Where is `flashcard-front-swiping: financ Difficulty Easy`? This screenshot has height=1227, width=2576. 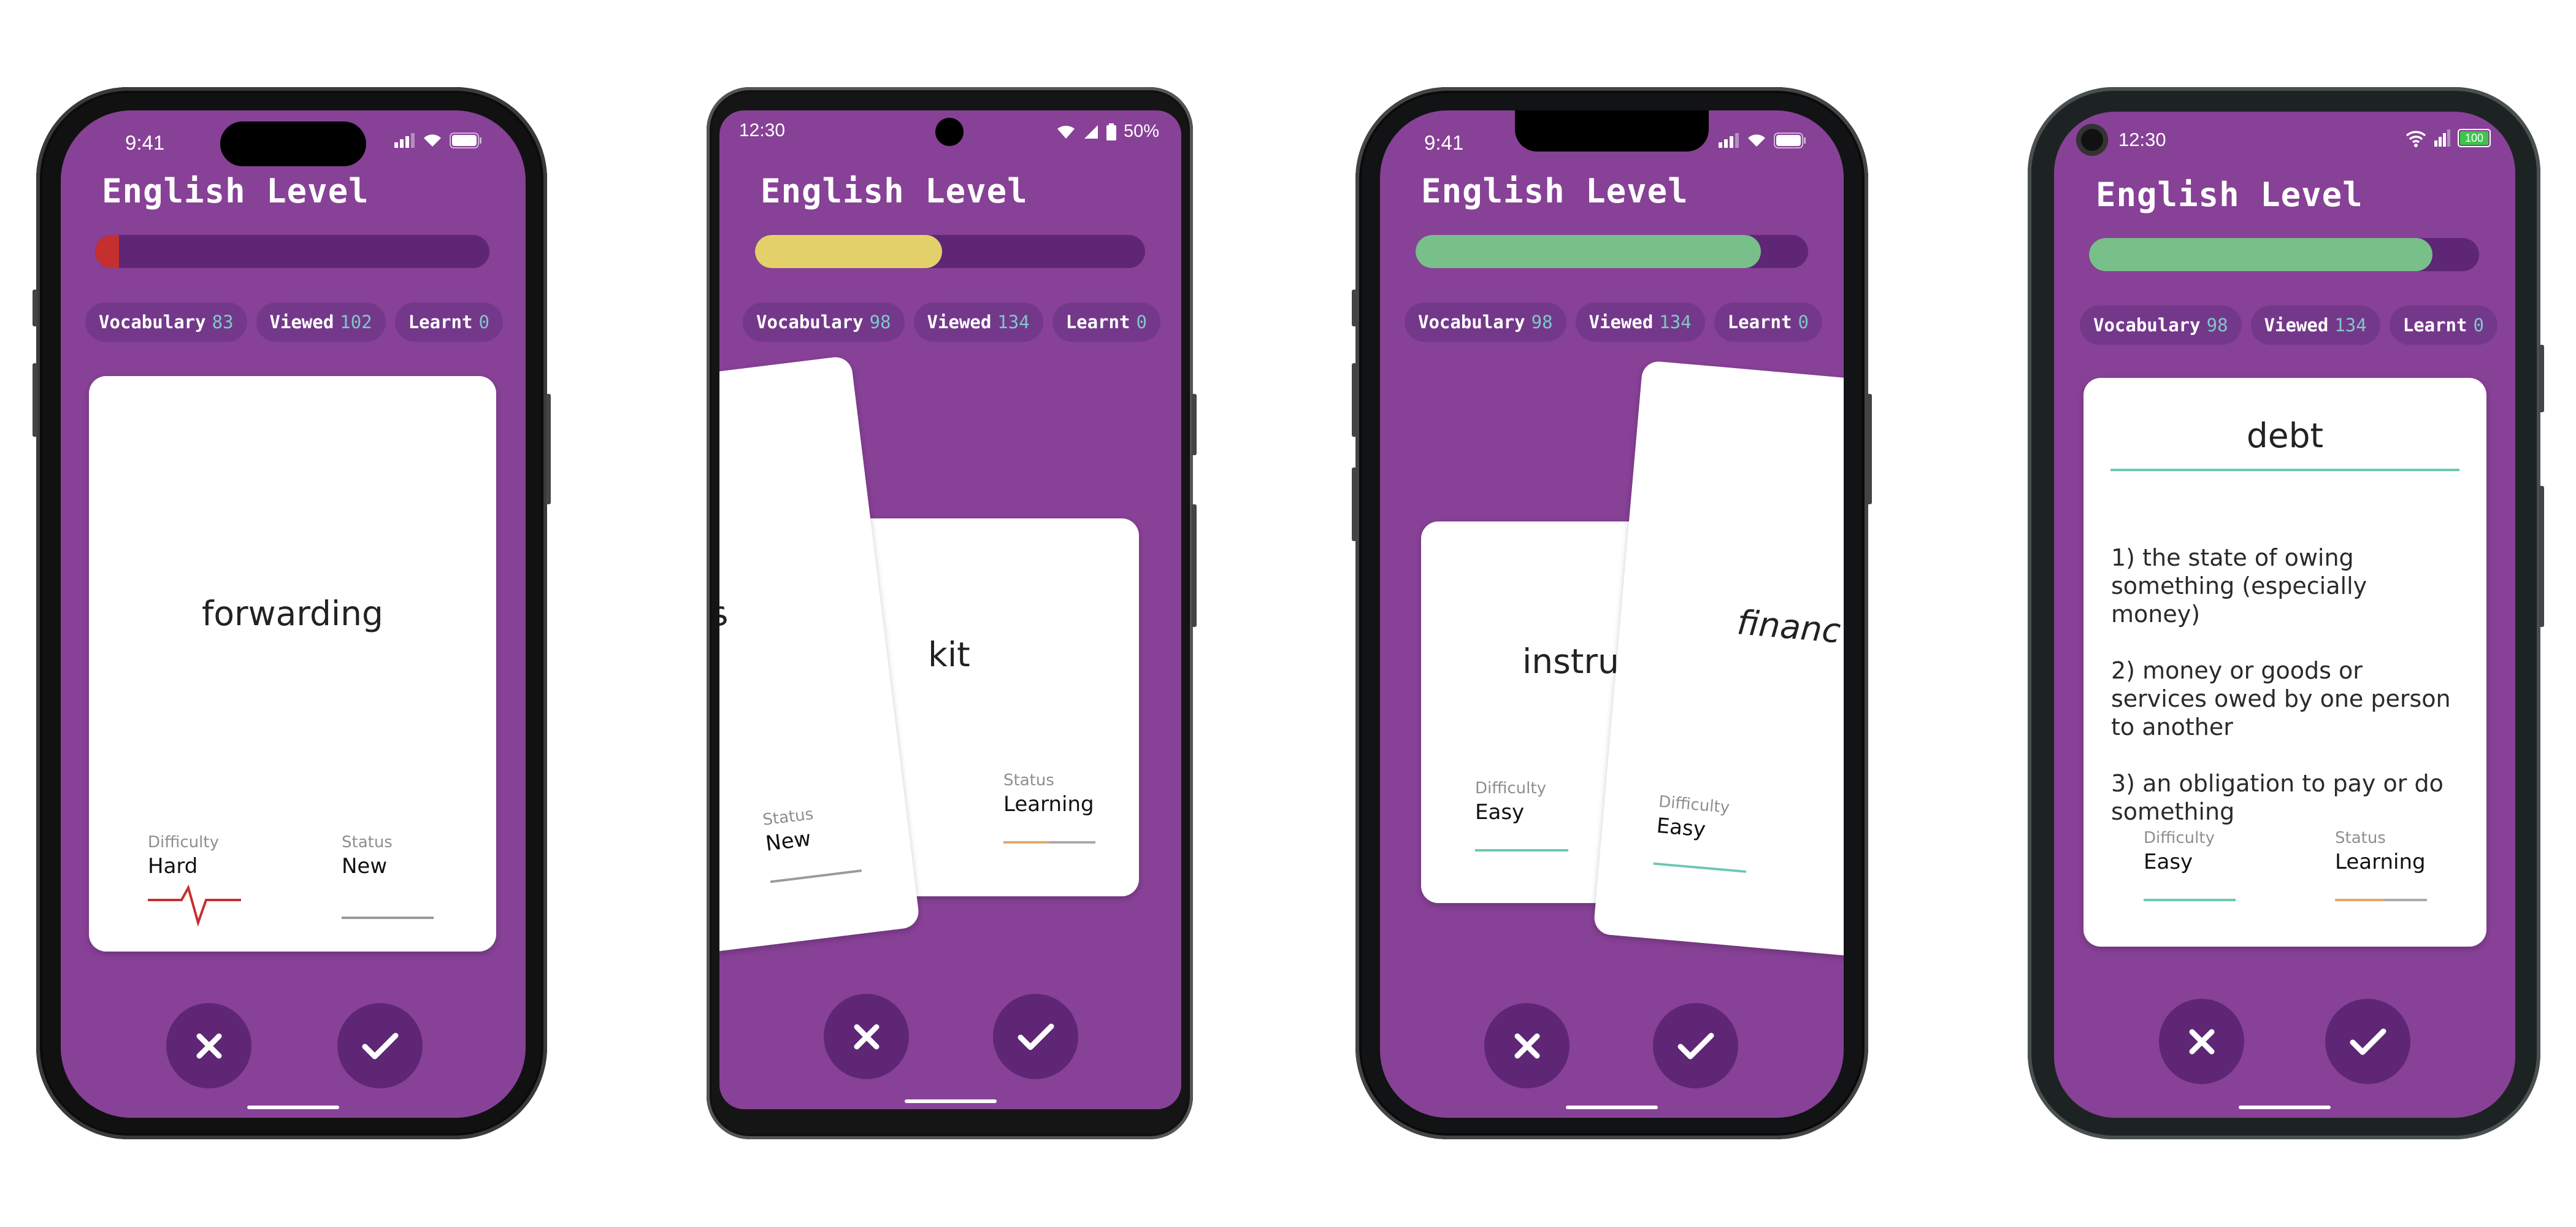 flashcard-front-swiping: financ Difficulty Easy is located at coordinates (1718, 664).